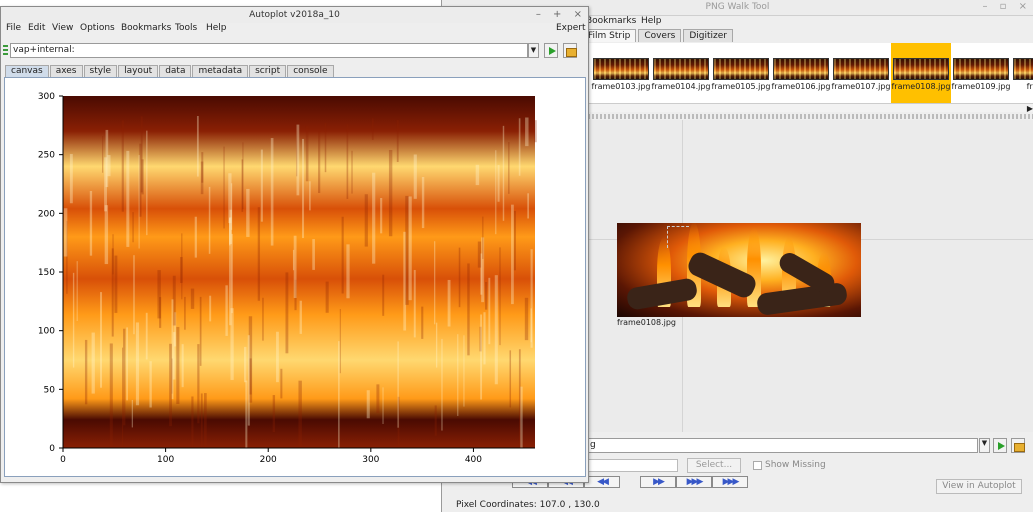 The width and height of the screenshot is (1033, 512). Describe the element at coordinates (268, 71) in the screenshot. I see `tab-script: script` at that location.